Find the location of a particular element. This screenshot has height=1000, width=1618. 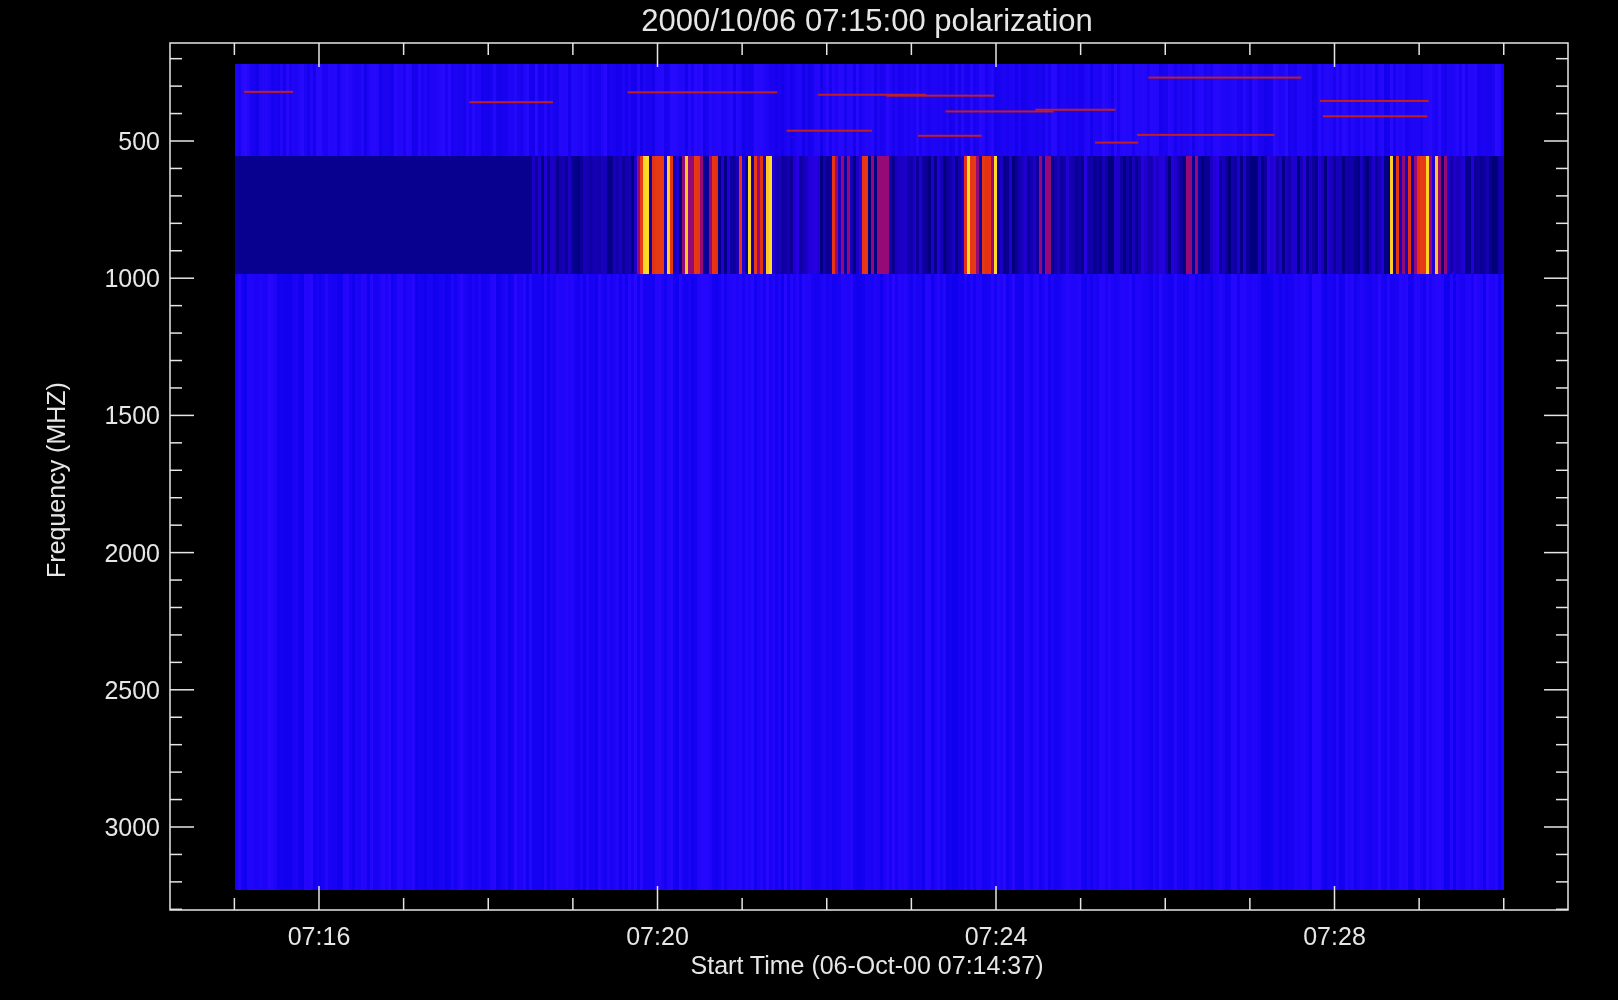

y-tick-label: 3000 is located at coordinates (132, 827).